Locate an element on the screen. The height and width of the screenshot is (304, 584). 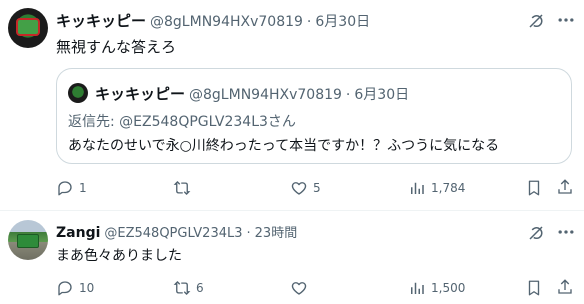
retweet-button: 6 is located at coordinates (188, 288).